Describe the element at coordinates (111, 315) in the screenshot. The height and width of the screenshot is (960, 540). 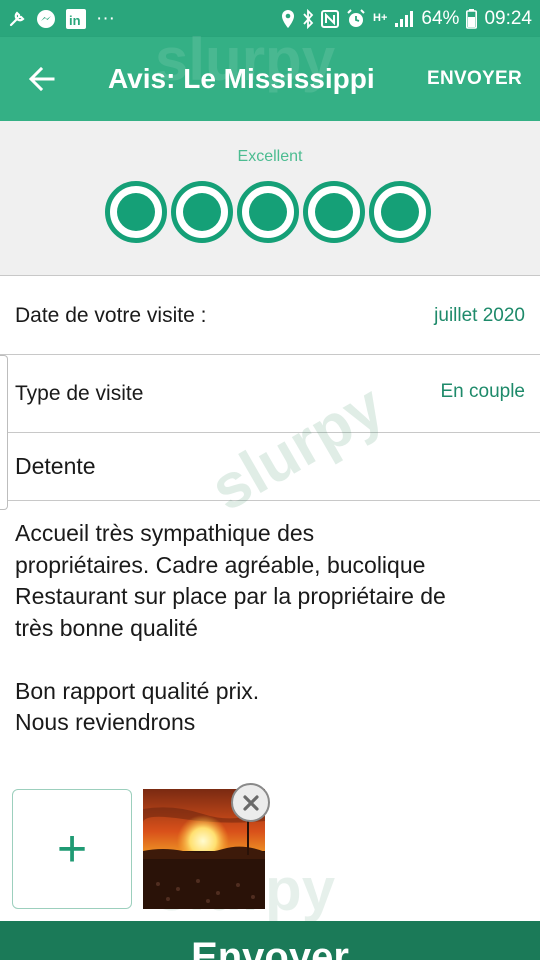
I see `visit-date-label: Date de votre visite :` at that location.